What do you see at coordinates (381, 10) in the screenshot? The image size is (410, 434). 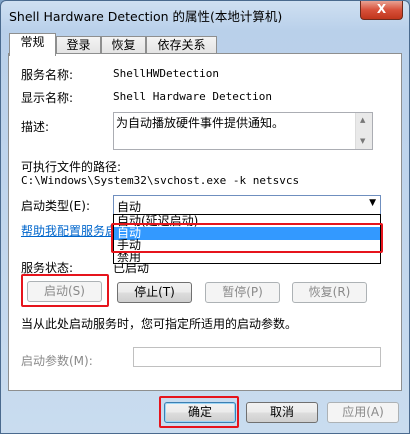 I see `close-button: X` at bounding box center [381, 10].